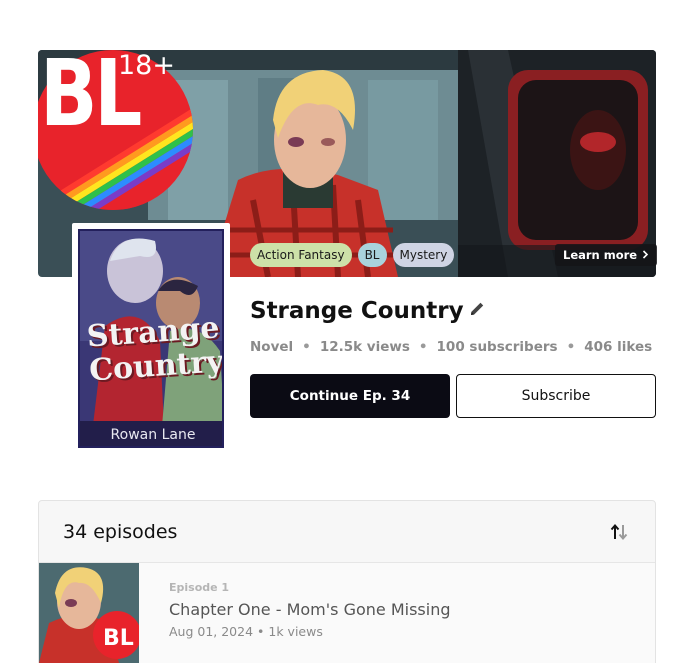 The image size is (683, 663). What do you see at coordinates (477, 311) in the screenshot?
I see `pencil-icon` at bounding box center [477, 311].